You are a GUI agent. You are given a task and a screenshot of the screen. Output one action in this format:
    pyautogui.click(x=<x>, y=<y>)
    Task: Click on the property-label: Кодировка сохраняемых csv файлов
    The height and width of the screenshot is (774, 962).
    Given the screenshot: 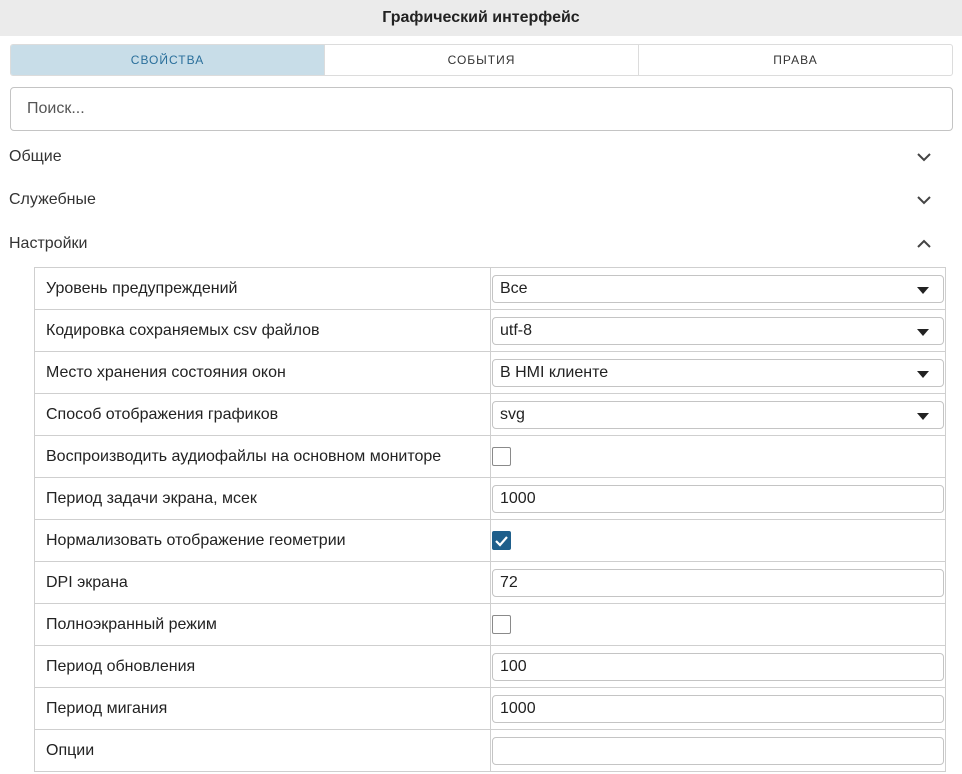 What is the action you would take?
    pyautogui.click(x=263, y=330)
    